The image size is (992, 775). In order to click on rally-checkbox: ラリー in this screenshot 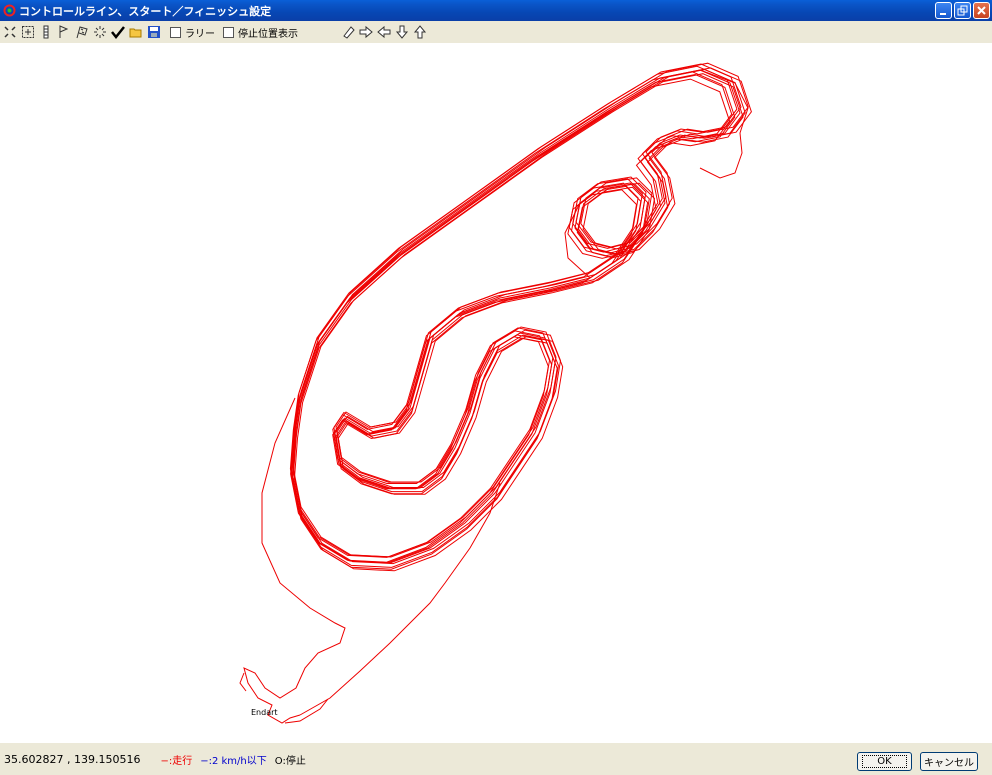, I will do `click(192, 32)`.